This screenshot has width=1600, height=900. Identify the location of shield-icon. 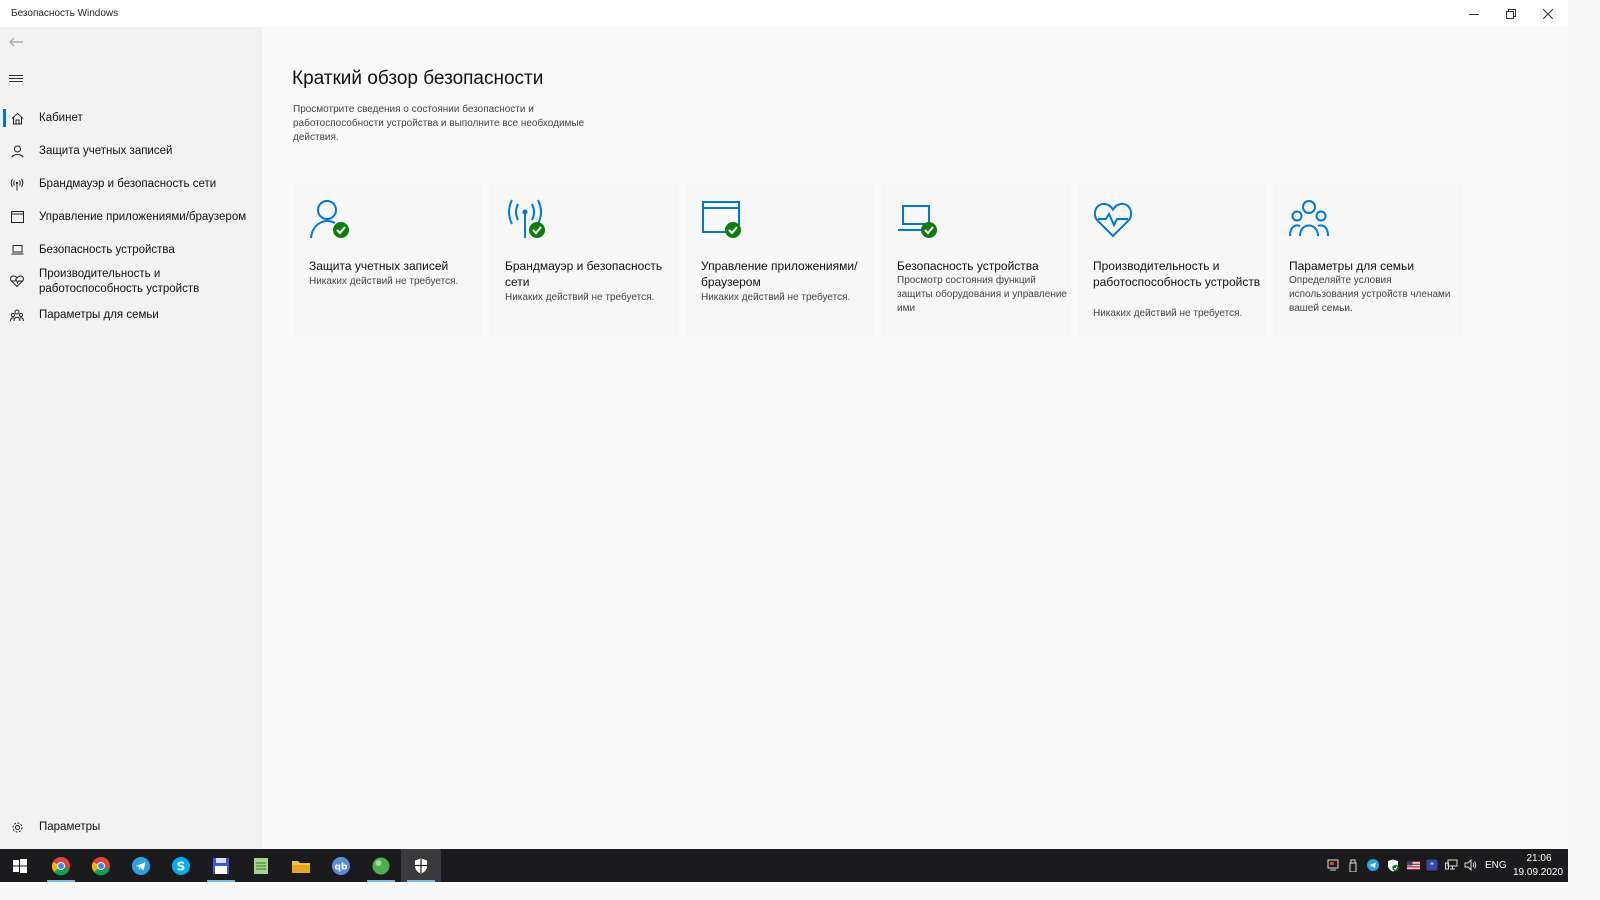
(421, 865).